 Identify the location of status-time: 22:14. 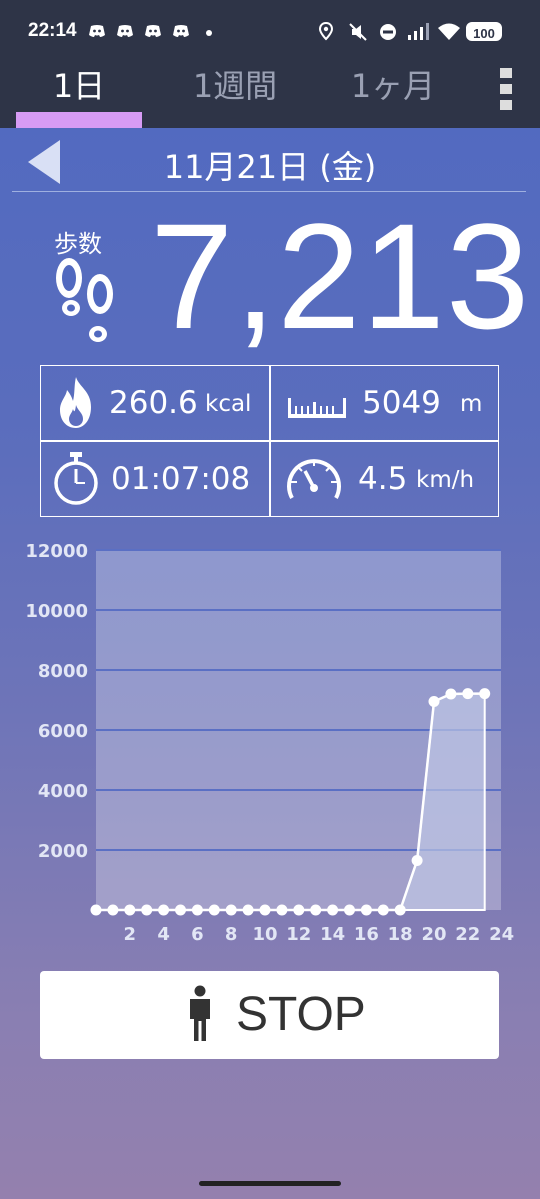
(52, 30).